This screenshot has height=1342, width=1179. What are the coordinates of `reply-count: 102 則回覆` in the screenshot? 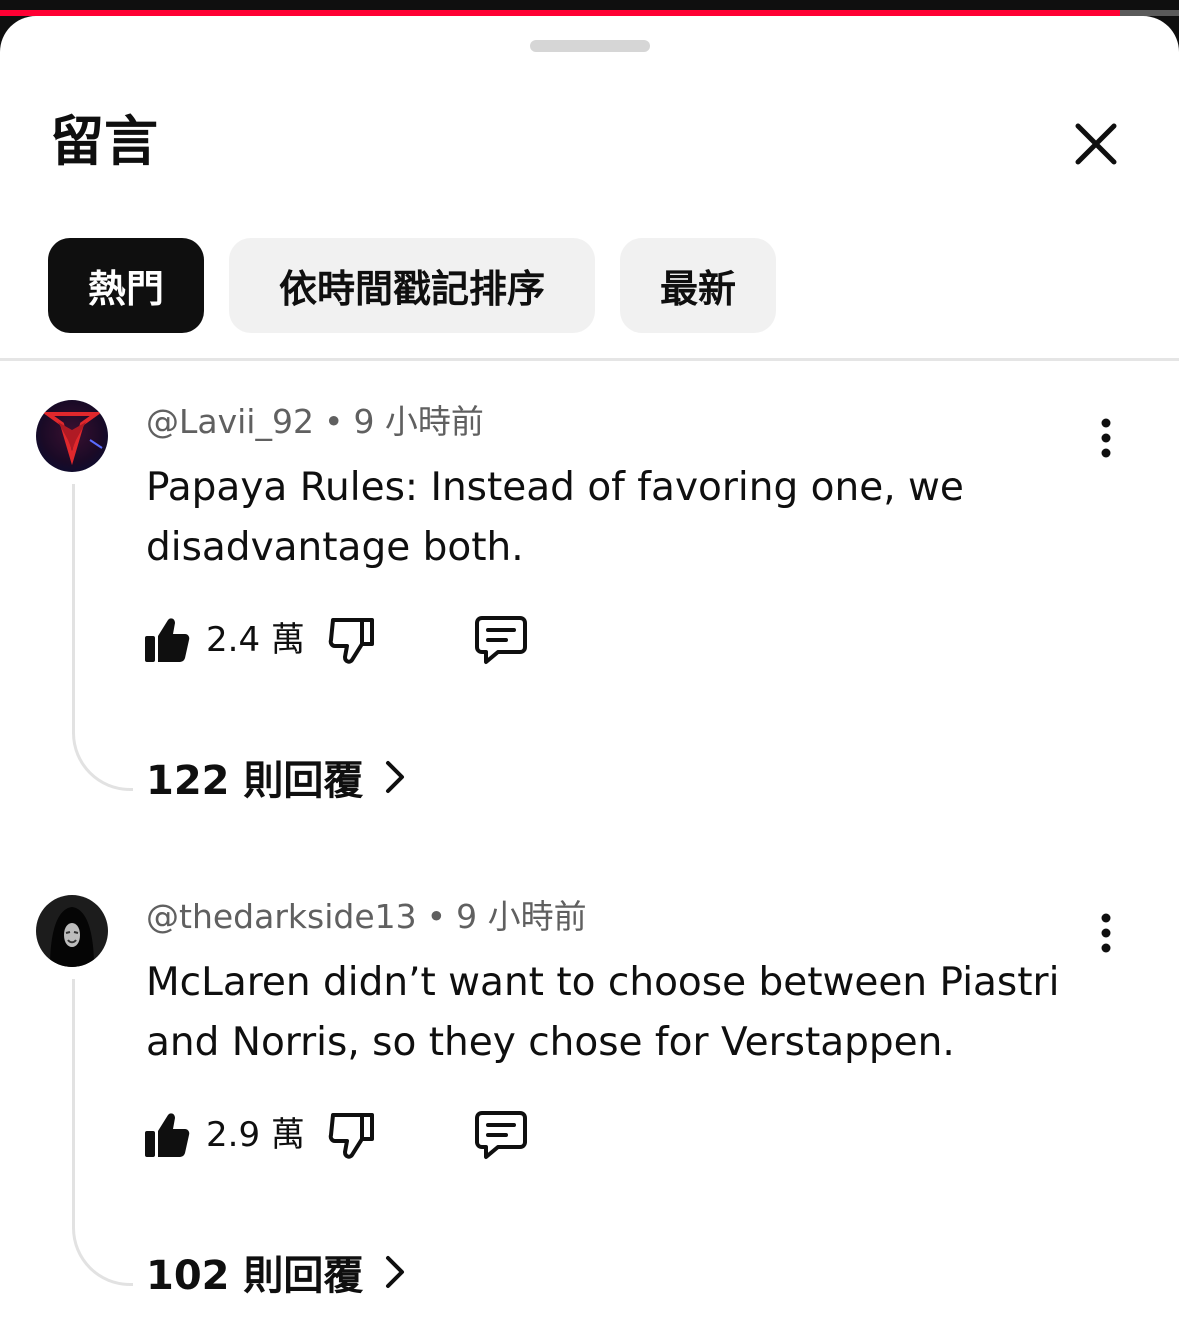 It's located at (255, 1276).